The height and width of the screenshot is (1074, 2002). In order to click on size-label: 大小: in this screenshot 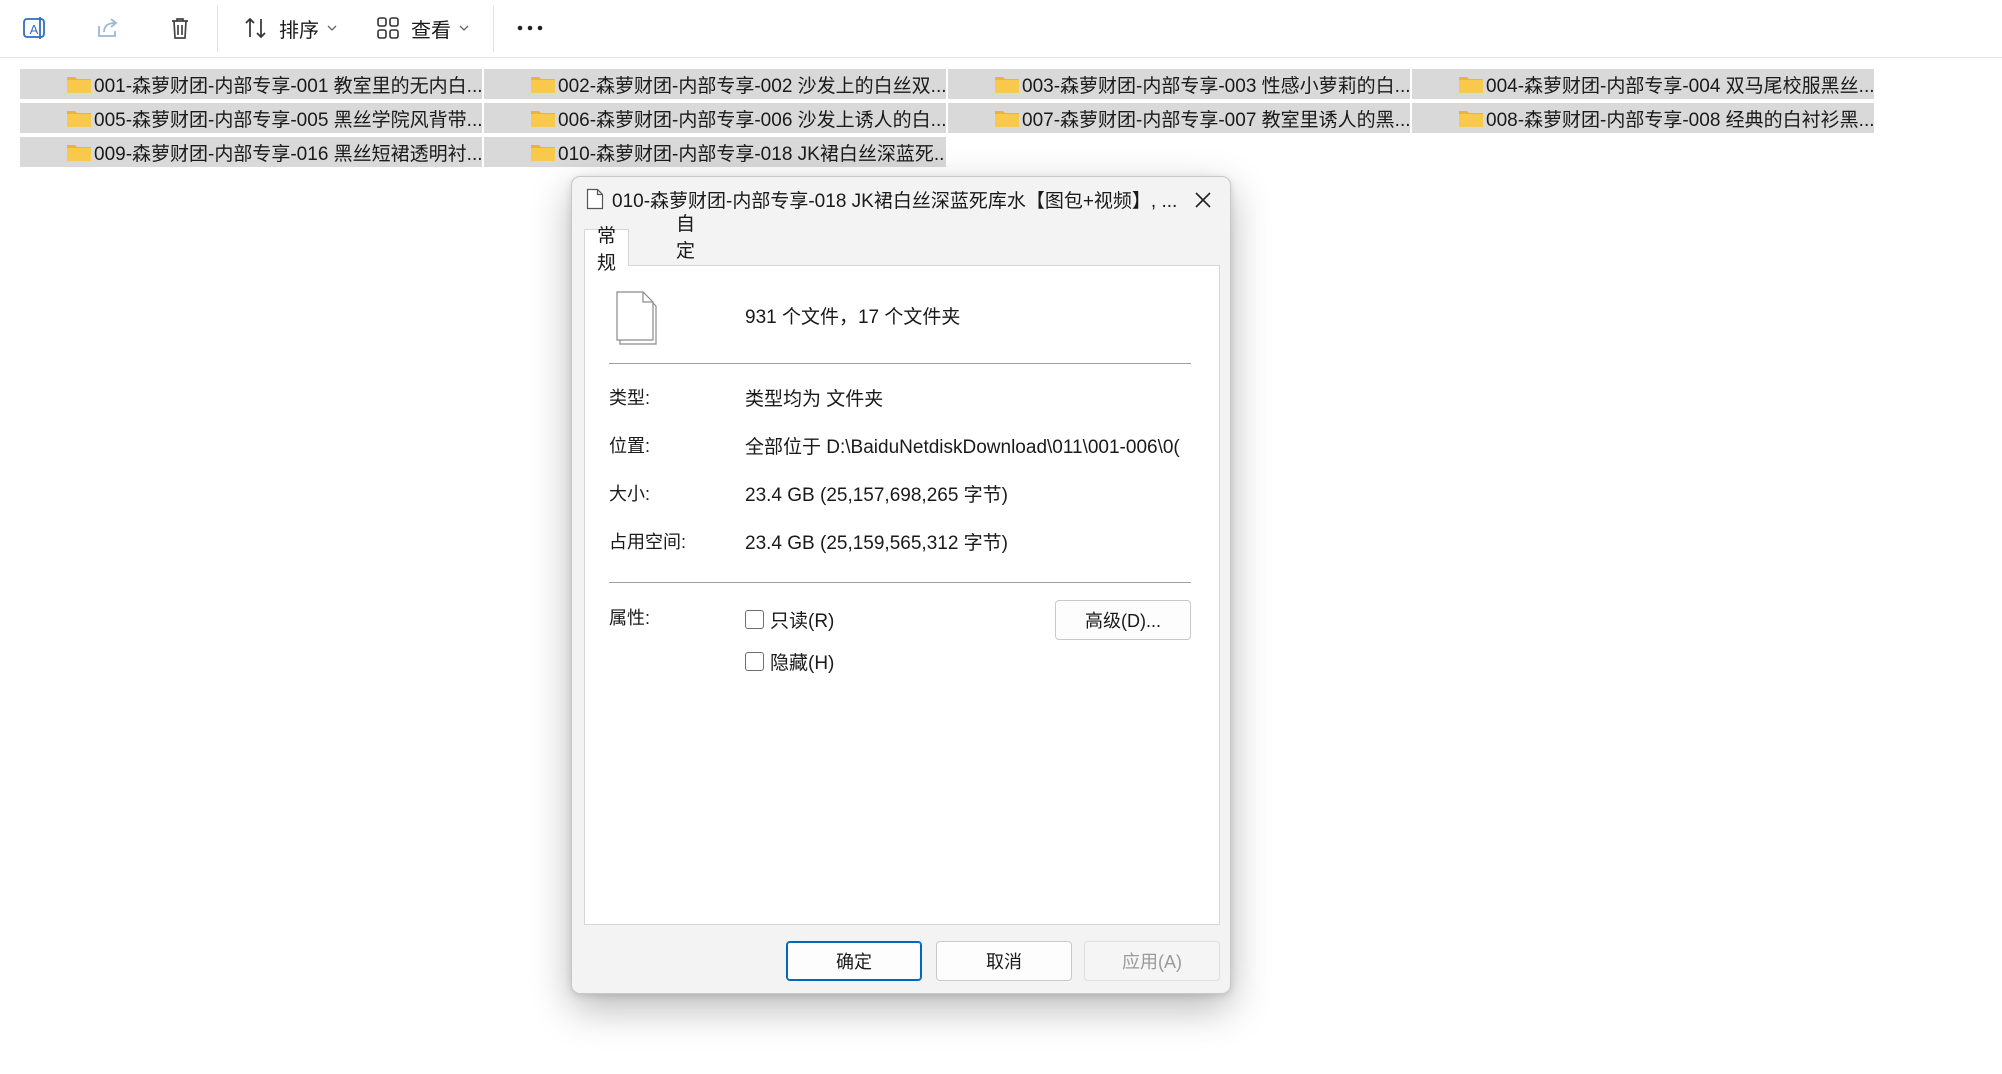, I will do `click(630, 494)`.